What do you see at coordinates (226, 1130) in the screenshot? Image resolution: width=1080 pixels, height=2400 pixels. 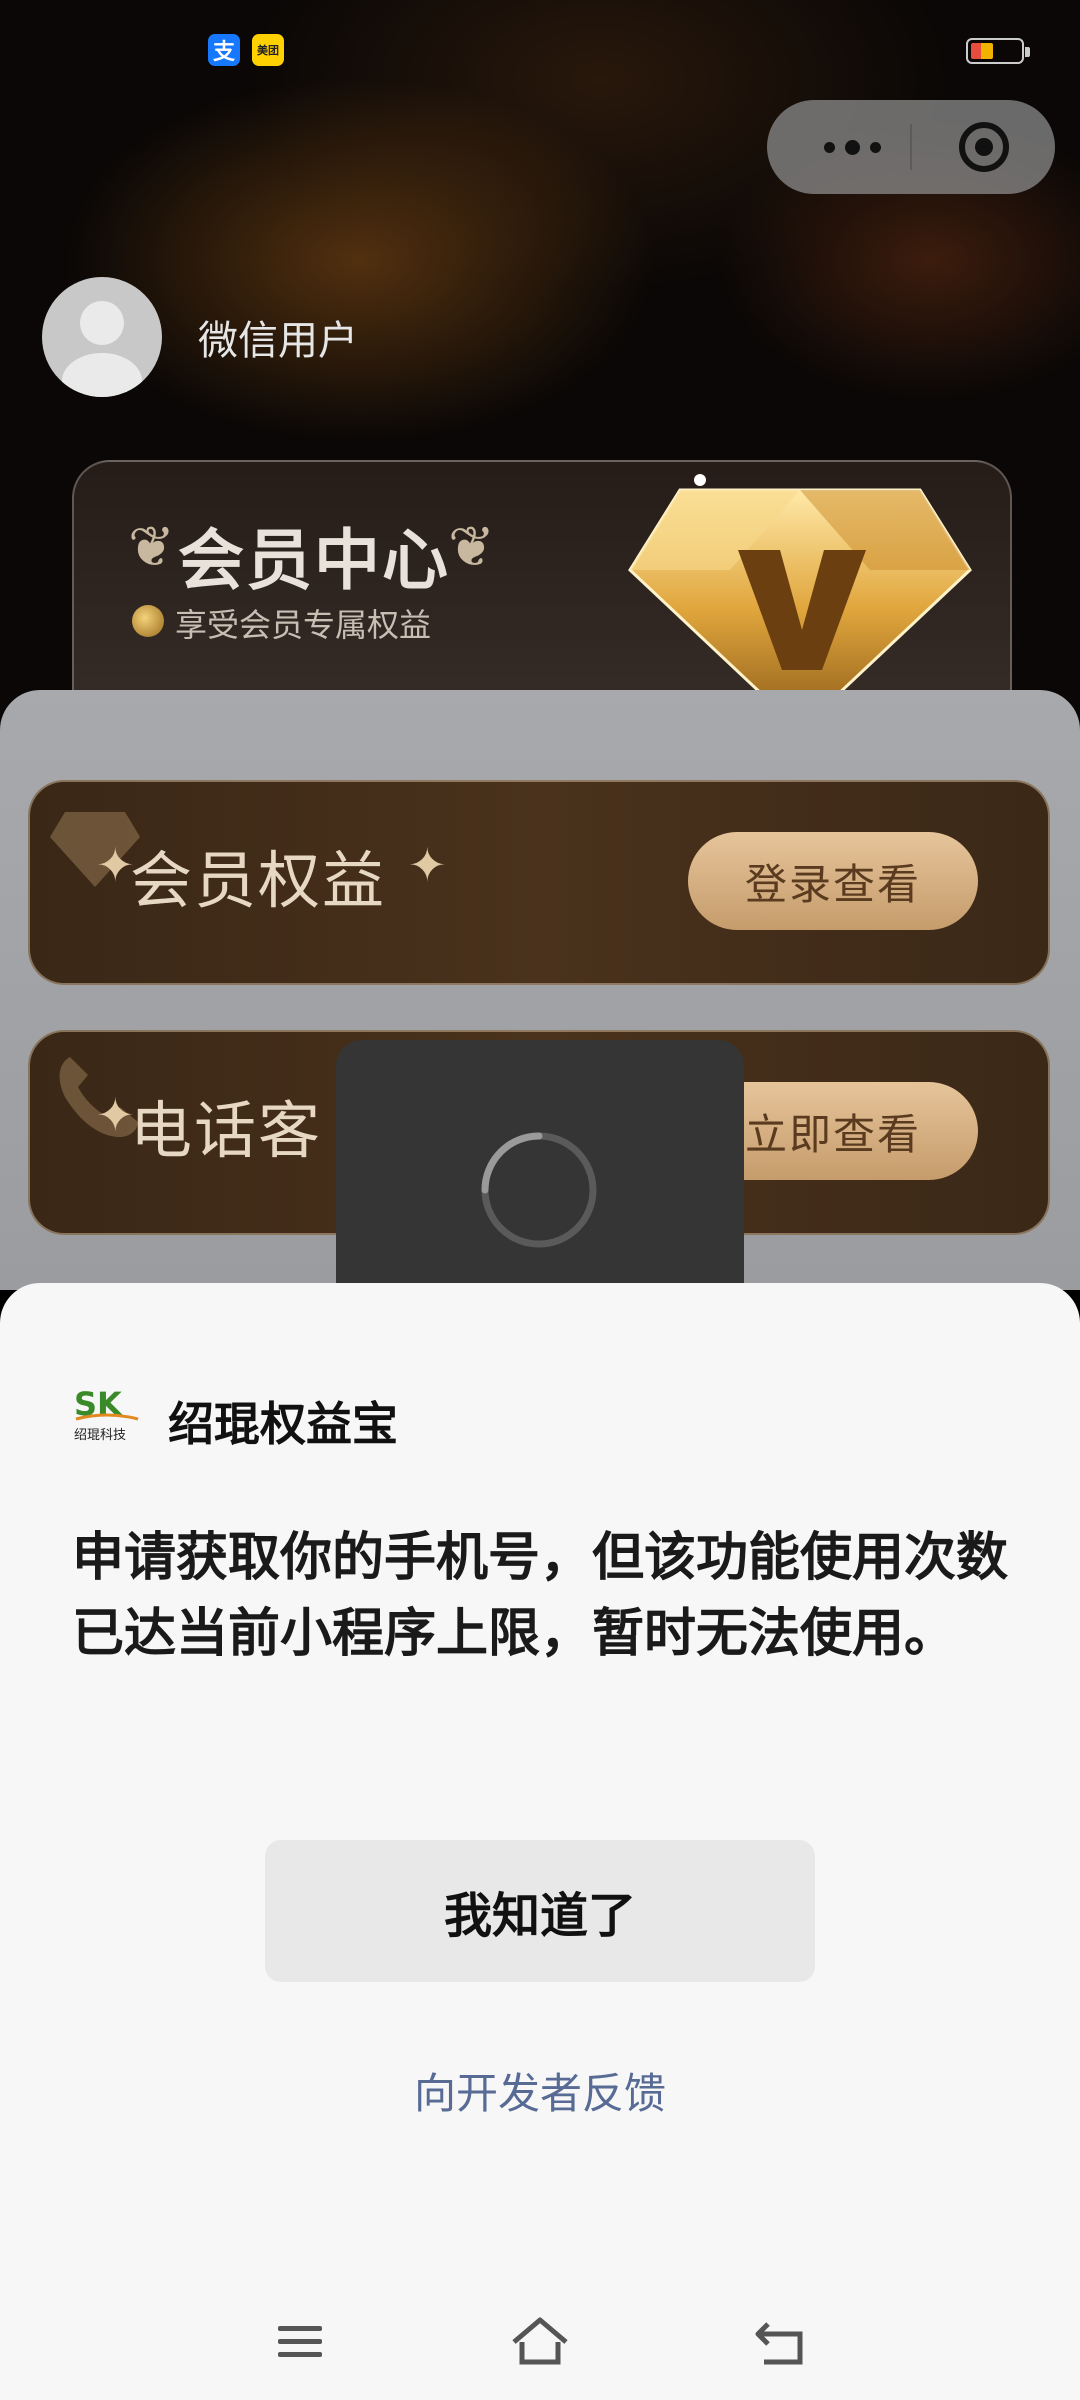 I see `phone-service-title: 电话客` at bounding box center [226, 1130].